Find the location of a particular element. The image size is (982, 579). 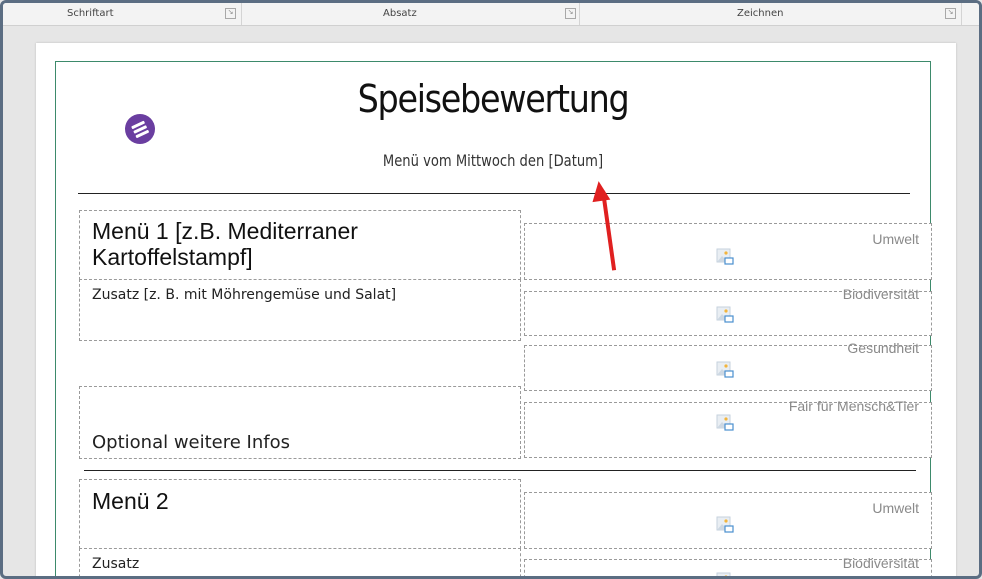

criterion-box: Fair für Mensch&Tier is located at coordinates (728, 428).